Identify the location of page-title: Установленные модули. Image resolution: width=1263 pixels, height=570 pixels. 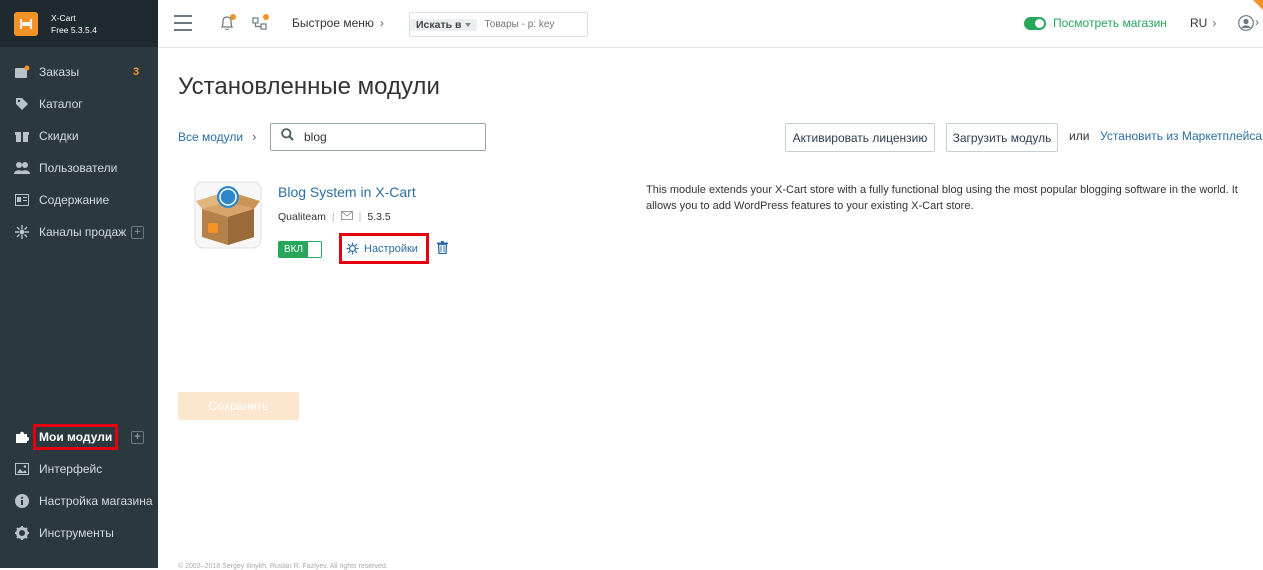
(309, 86).